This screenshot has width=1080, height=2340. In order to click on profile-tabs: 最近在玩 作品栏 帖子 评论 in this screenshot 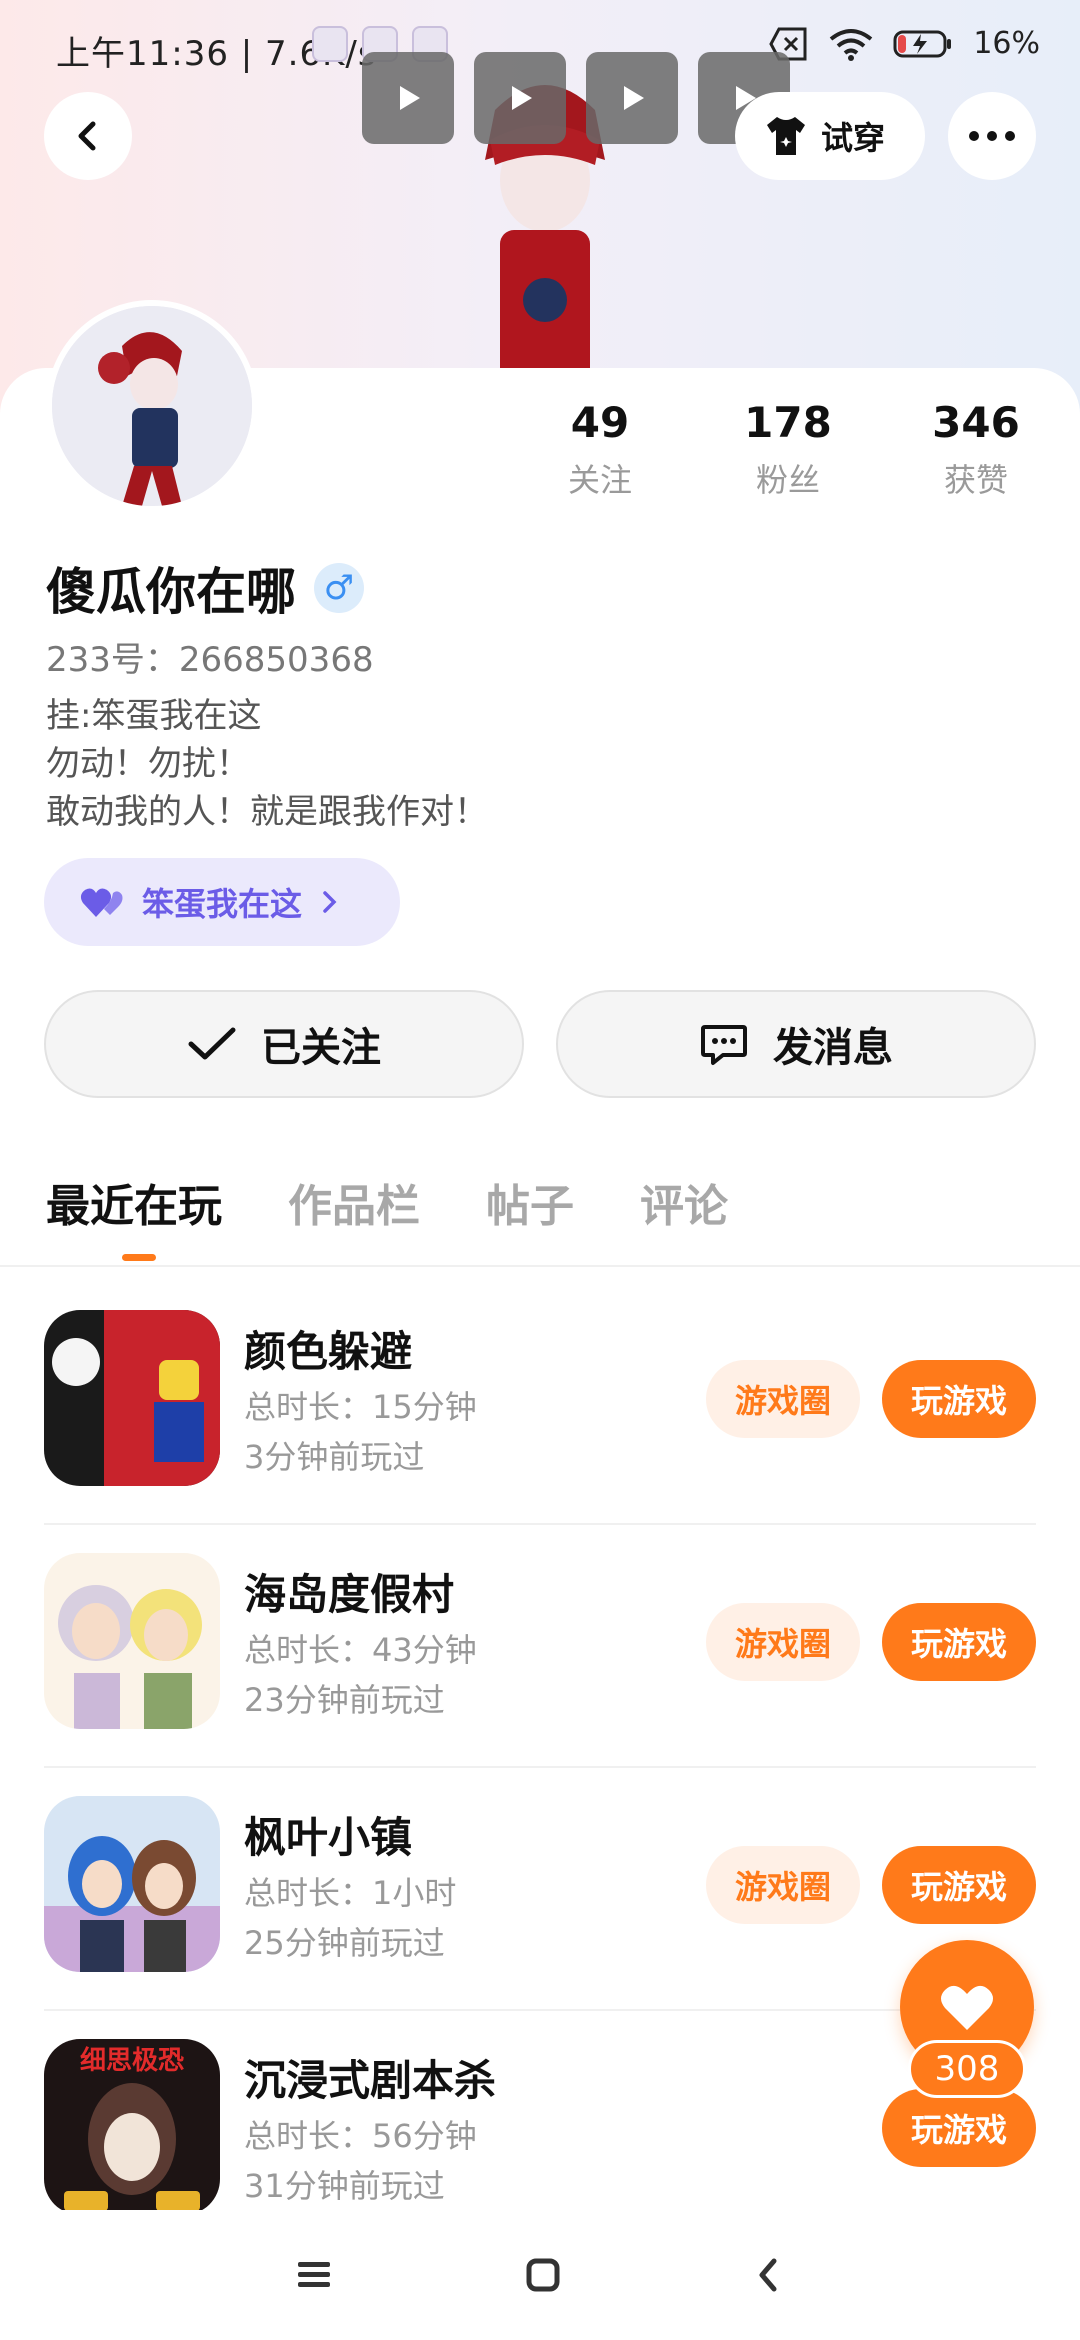, I will do `click(387, 1202)`.